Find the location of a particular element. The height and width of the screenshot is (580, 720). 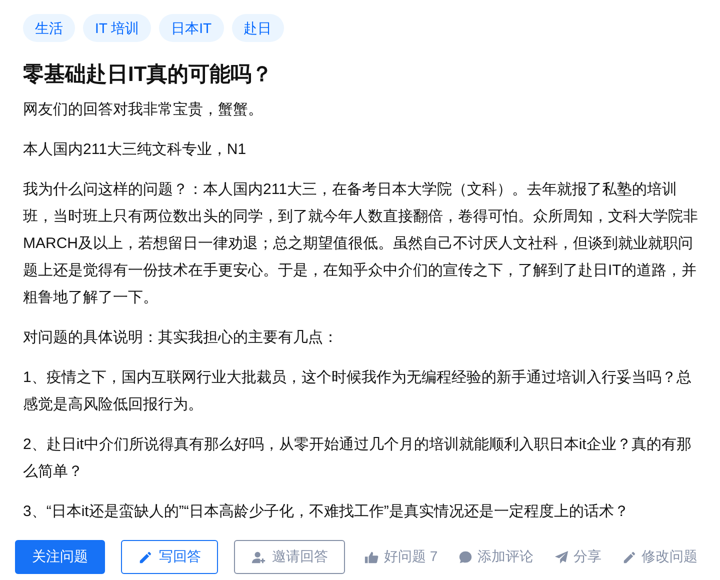

topic-tag: 日本IT is located at coordinates (191, 28).